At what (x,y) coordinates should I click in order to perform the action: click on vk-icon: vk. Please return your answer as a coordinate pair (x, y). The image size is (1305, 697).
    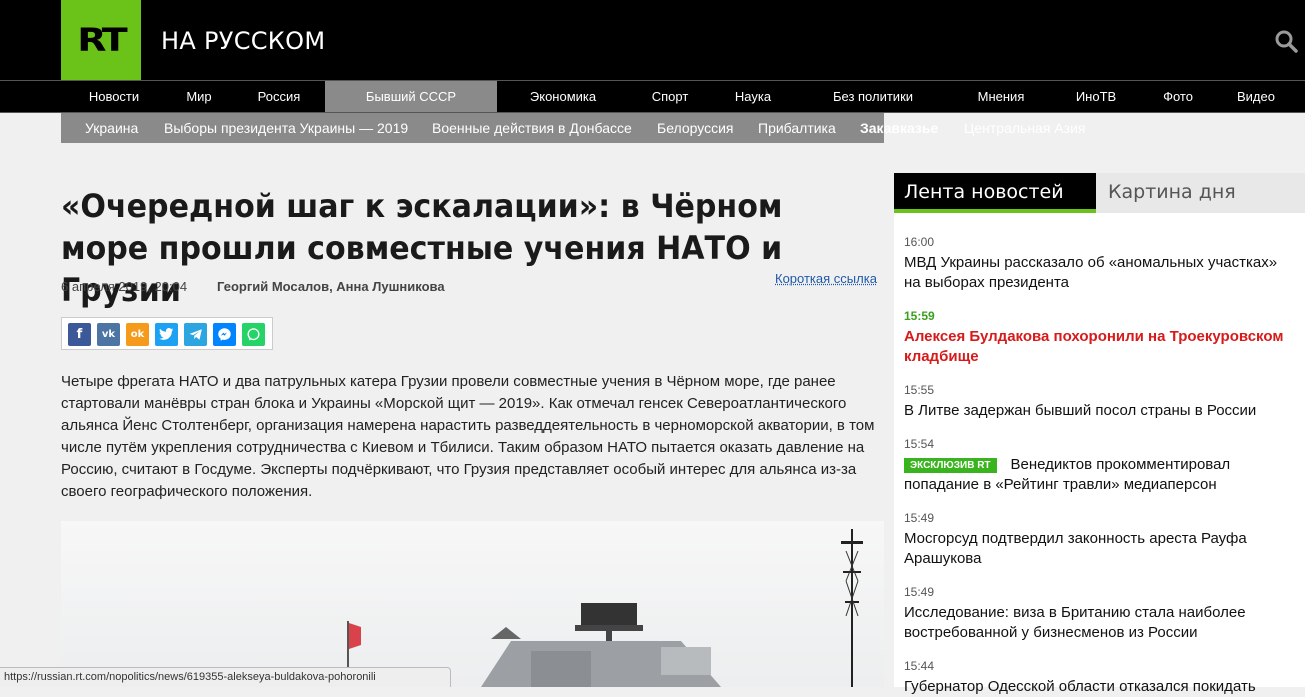
    Looking at the image, I should click on (108, 334).